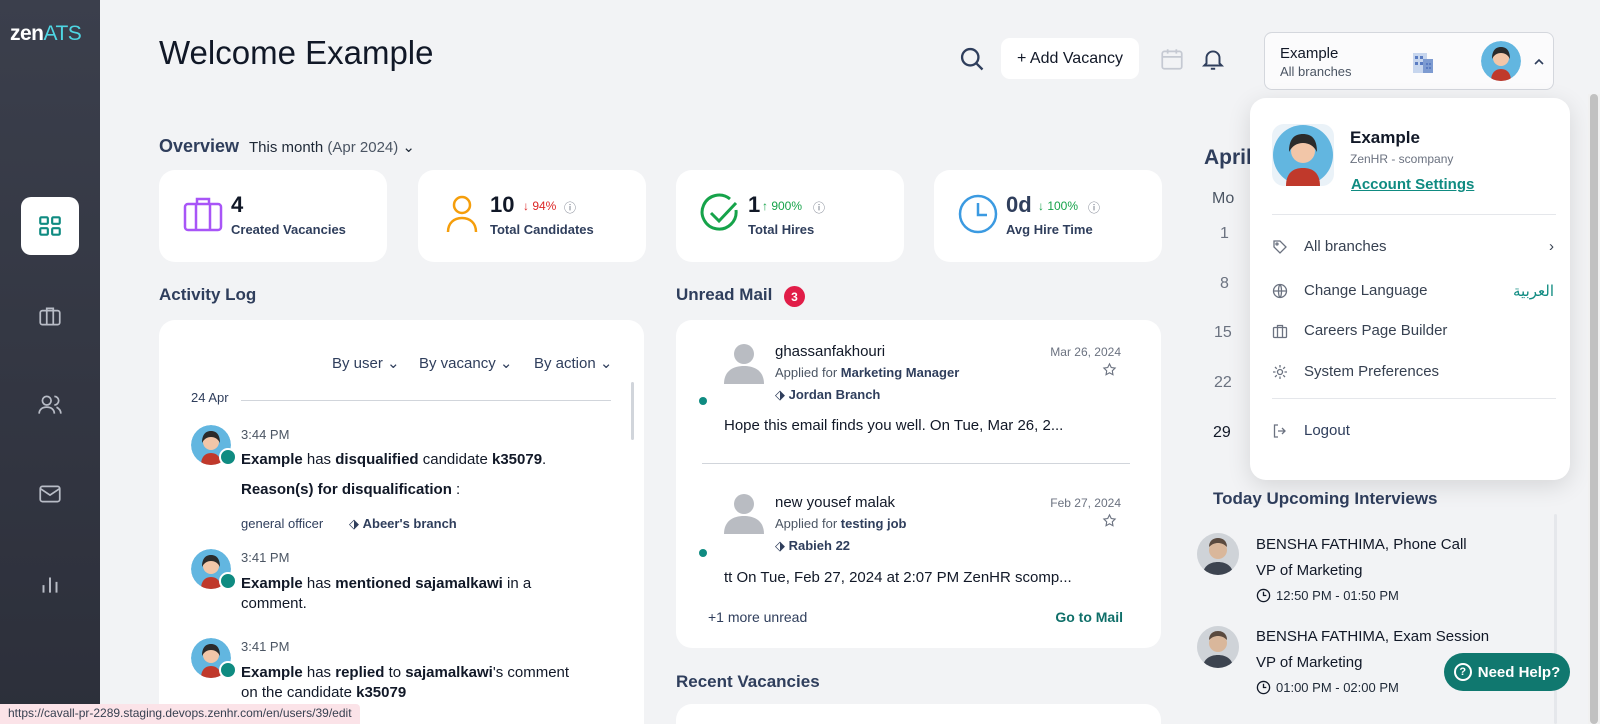 This screenshot has width=1600, height=724. I want to click on more-unread-link: +1 more unread, so click(757, 617).